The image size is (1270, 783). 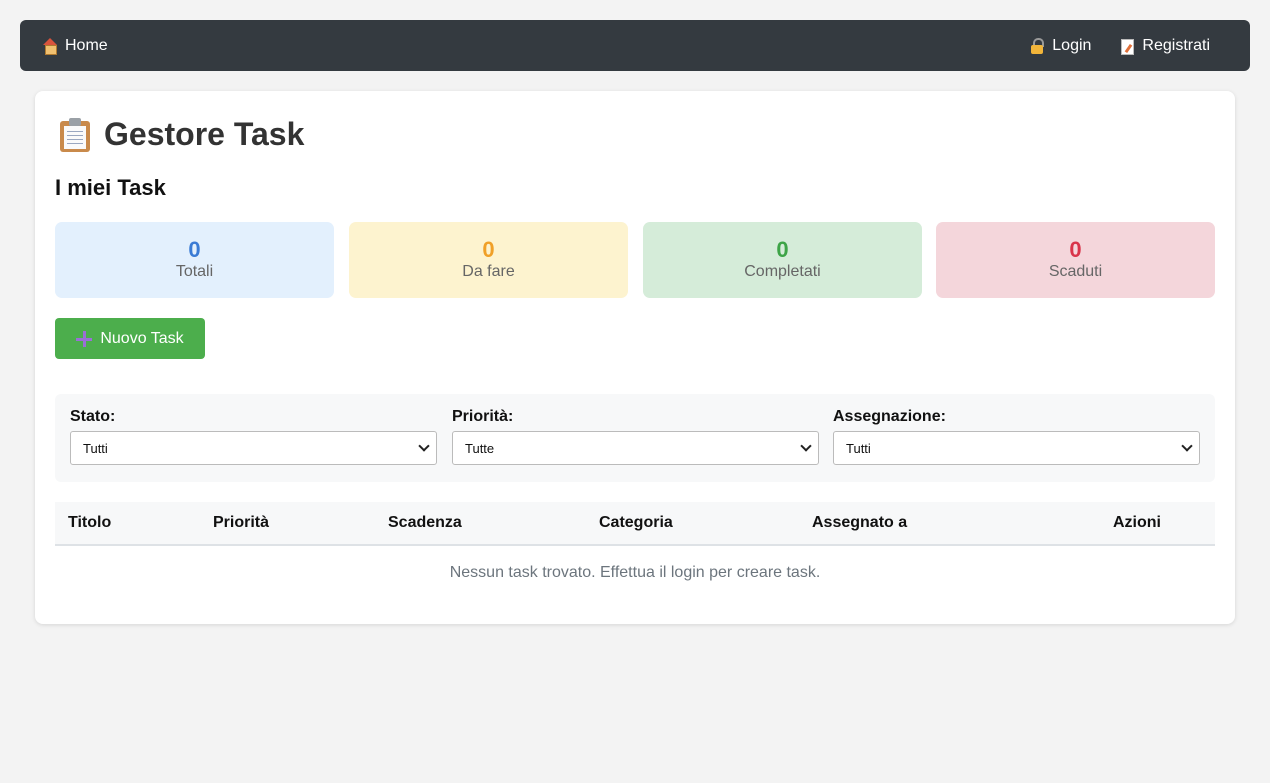 What do you see at coordinates (50, 46) in the screenshot?
I see `house-icon` at bounding box center [50, 46].